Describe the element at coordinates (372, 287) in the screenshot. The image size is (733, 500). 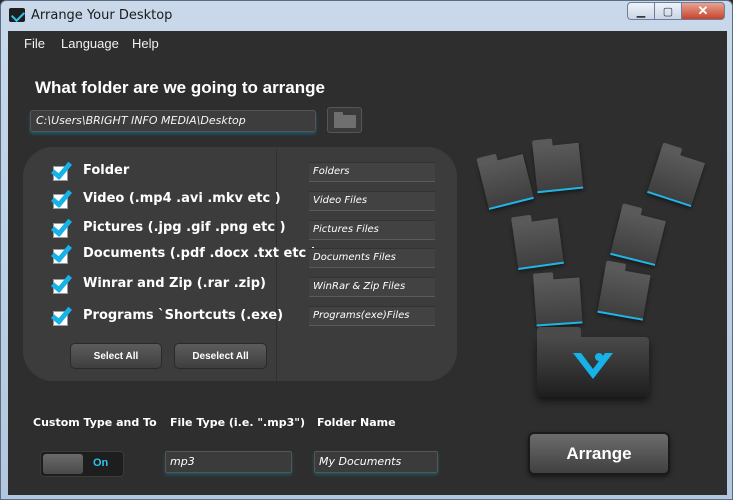
I see `target-folder-winrar-zip: WinRar & Zip Files` at that location.